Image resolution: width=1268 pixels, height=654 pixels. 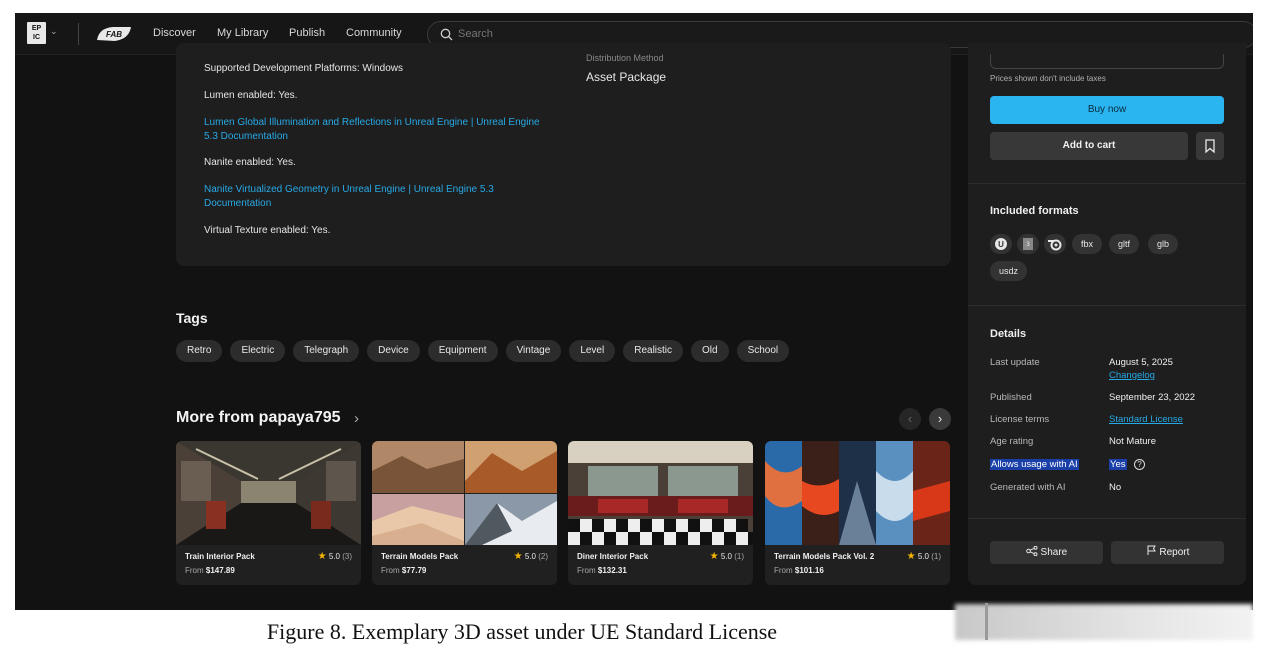 What do you see at coordinates (1107, 183) in the screenshot?
I see `divider` at bounding box center [1107, 183].